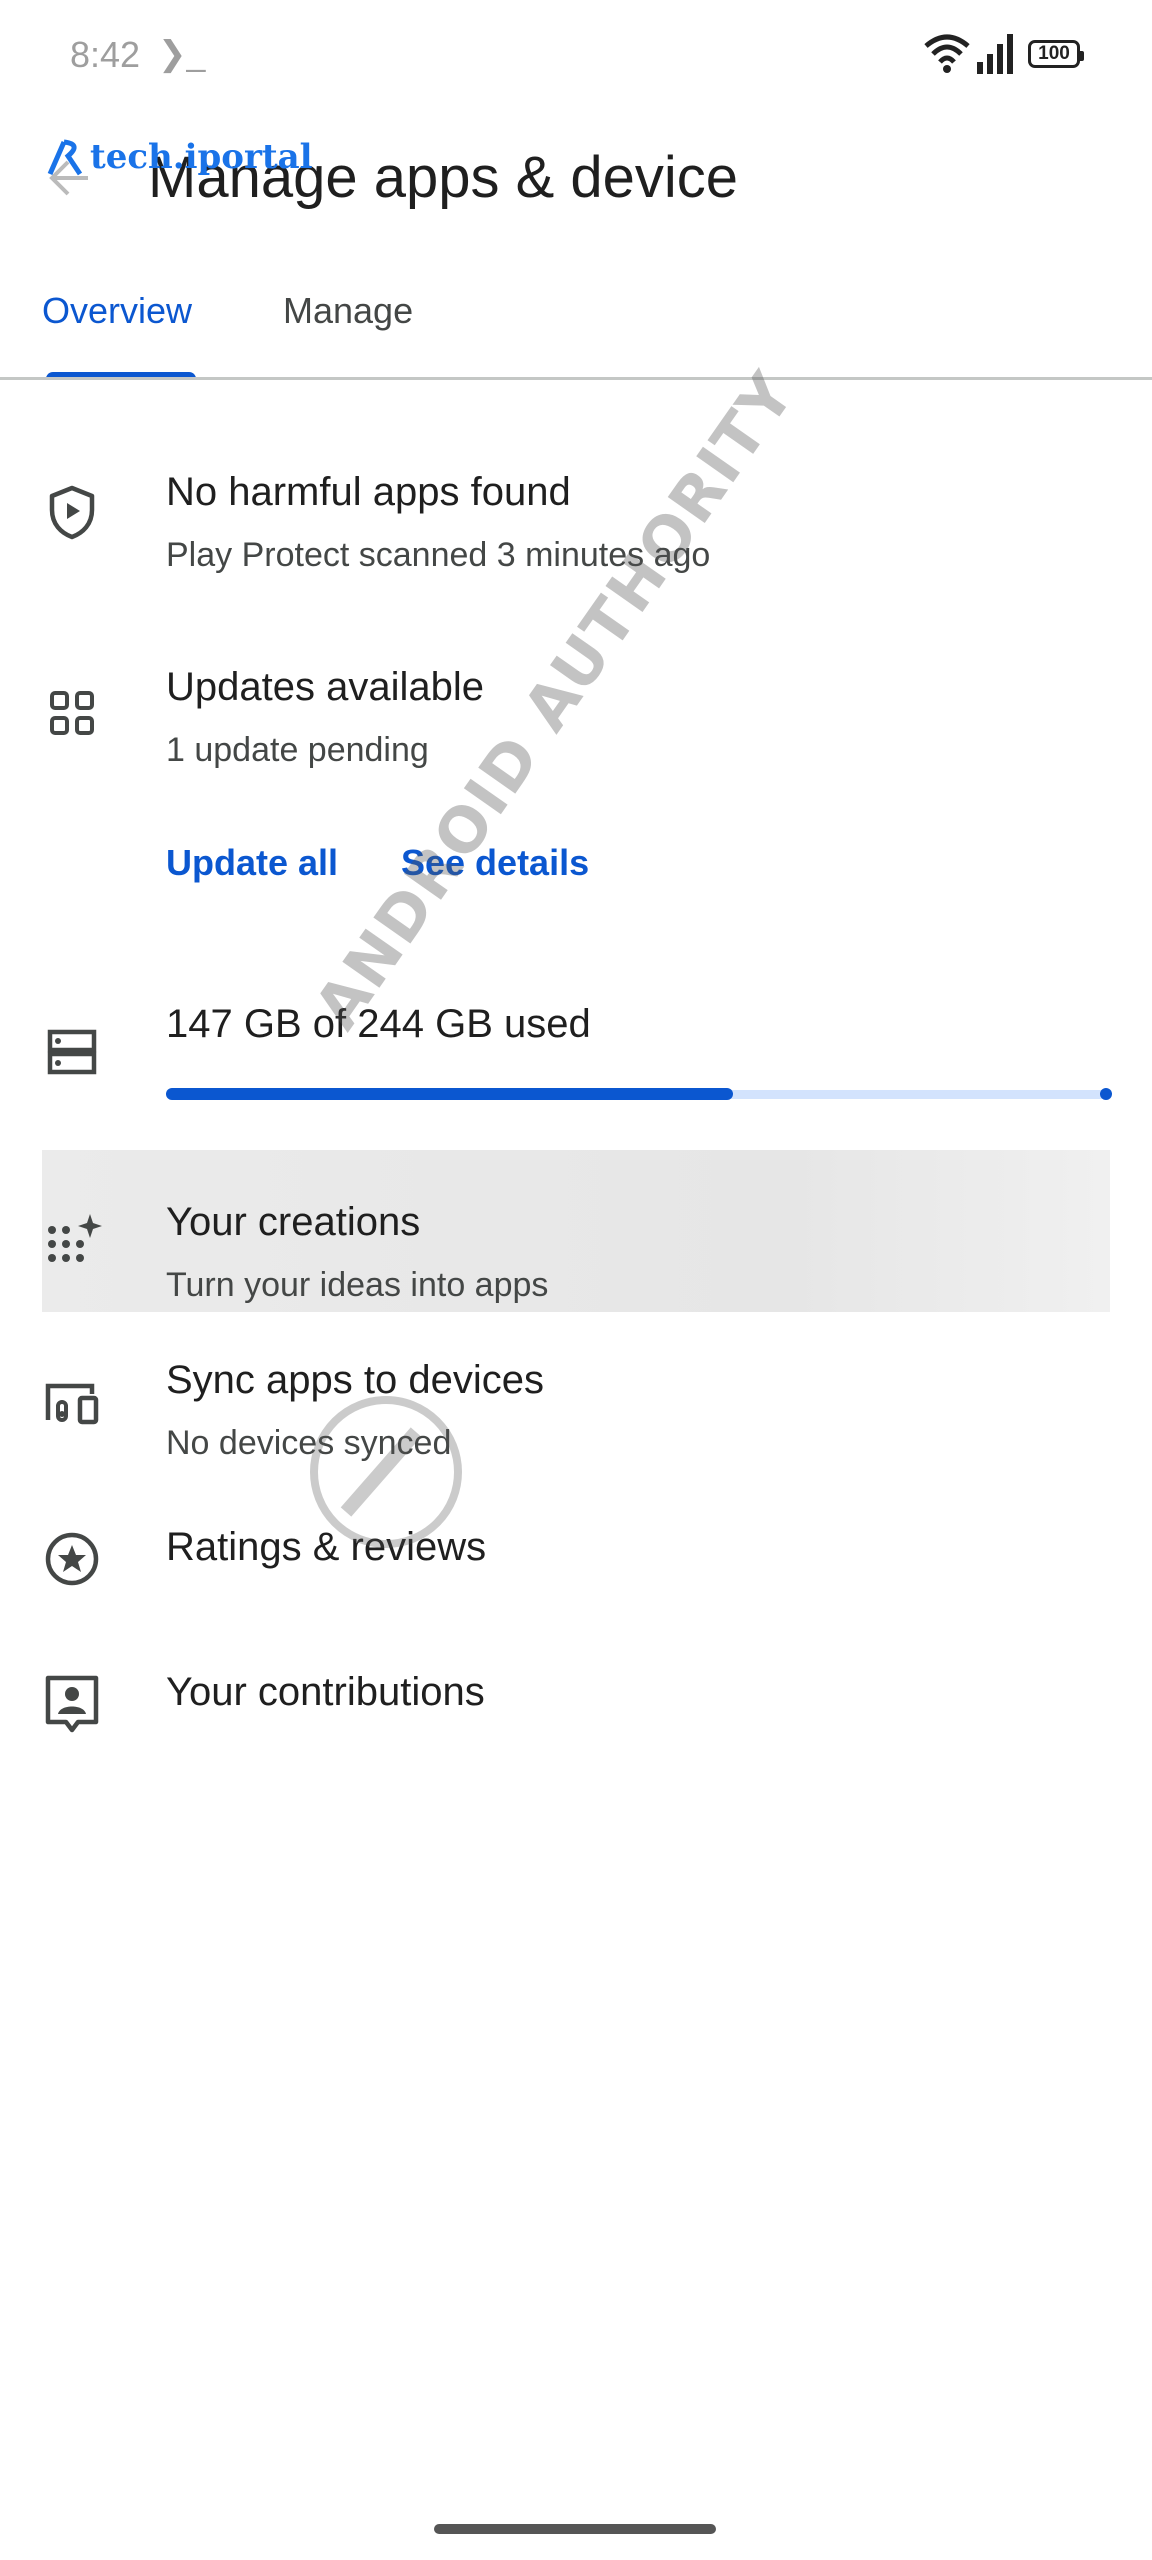  What do you see at coordinates (201, 157) in the screenshot?
I see `logo-text: tech.iportal` at bounding box center [201, 157].